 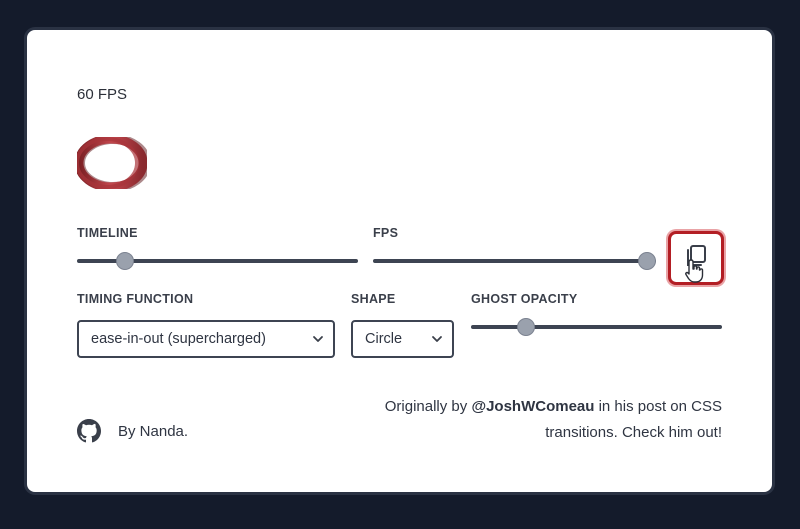 What do you see at coordinates (384, 339) in the screenshot?
I see `shape-value: Circle` at bounding box center [384, 339].